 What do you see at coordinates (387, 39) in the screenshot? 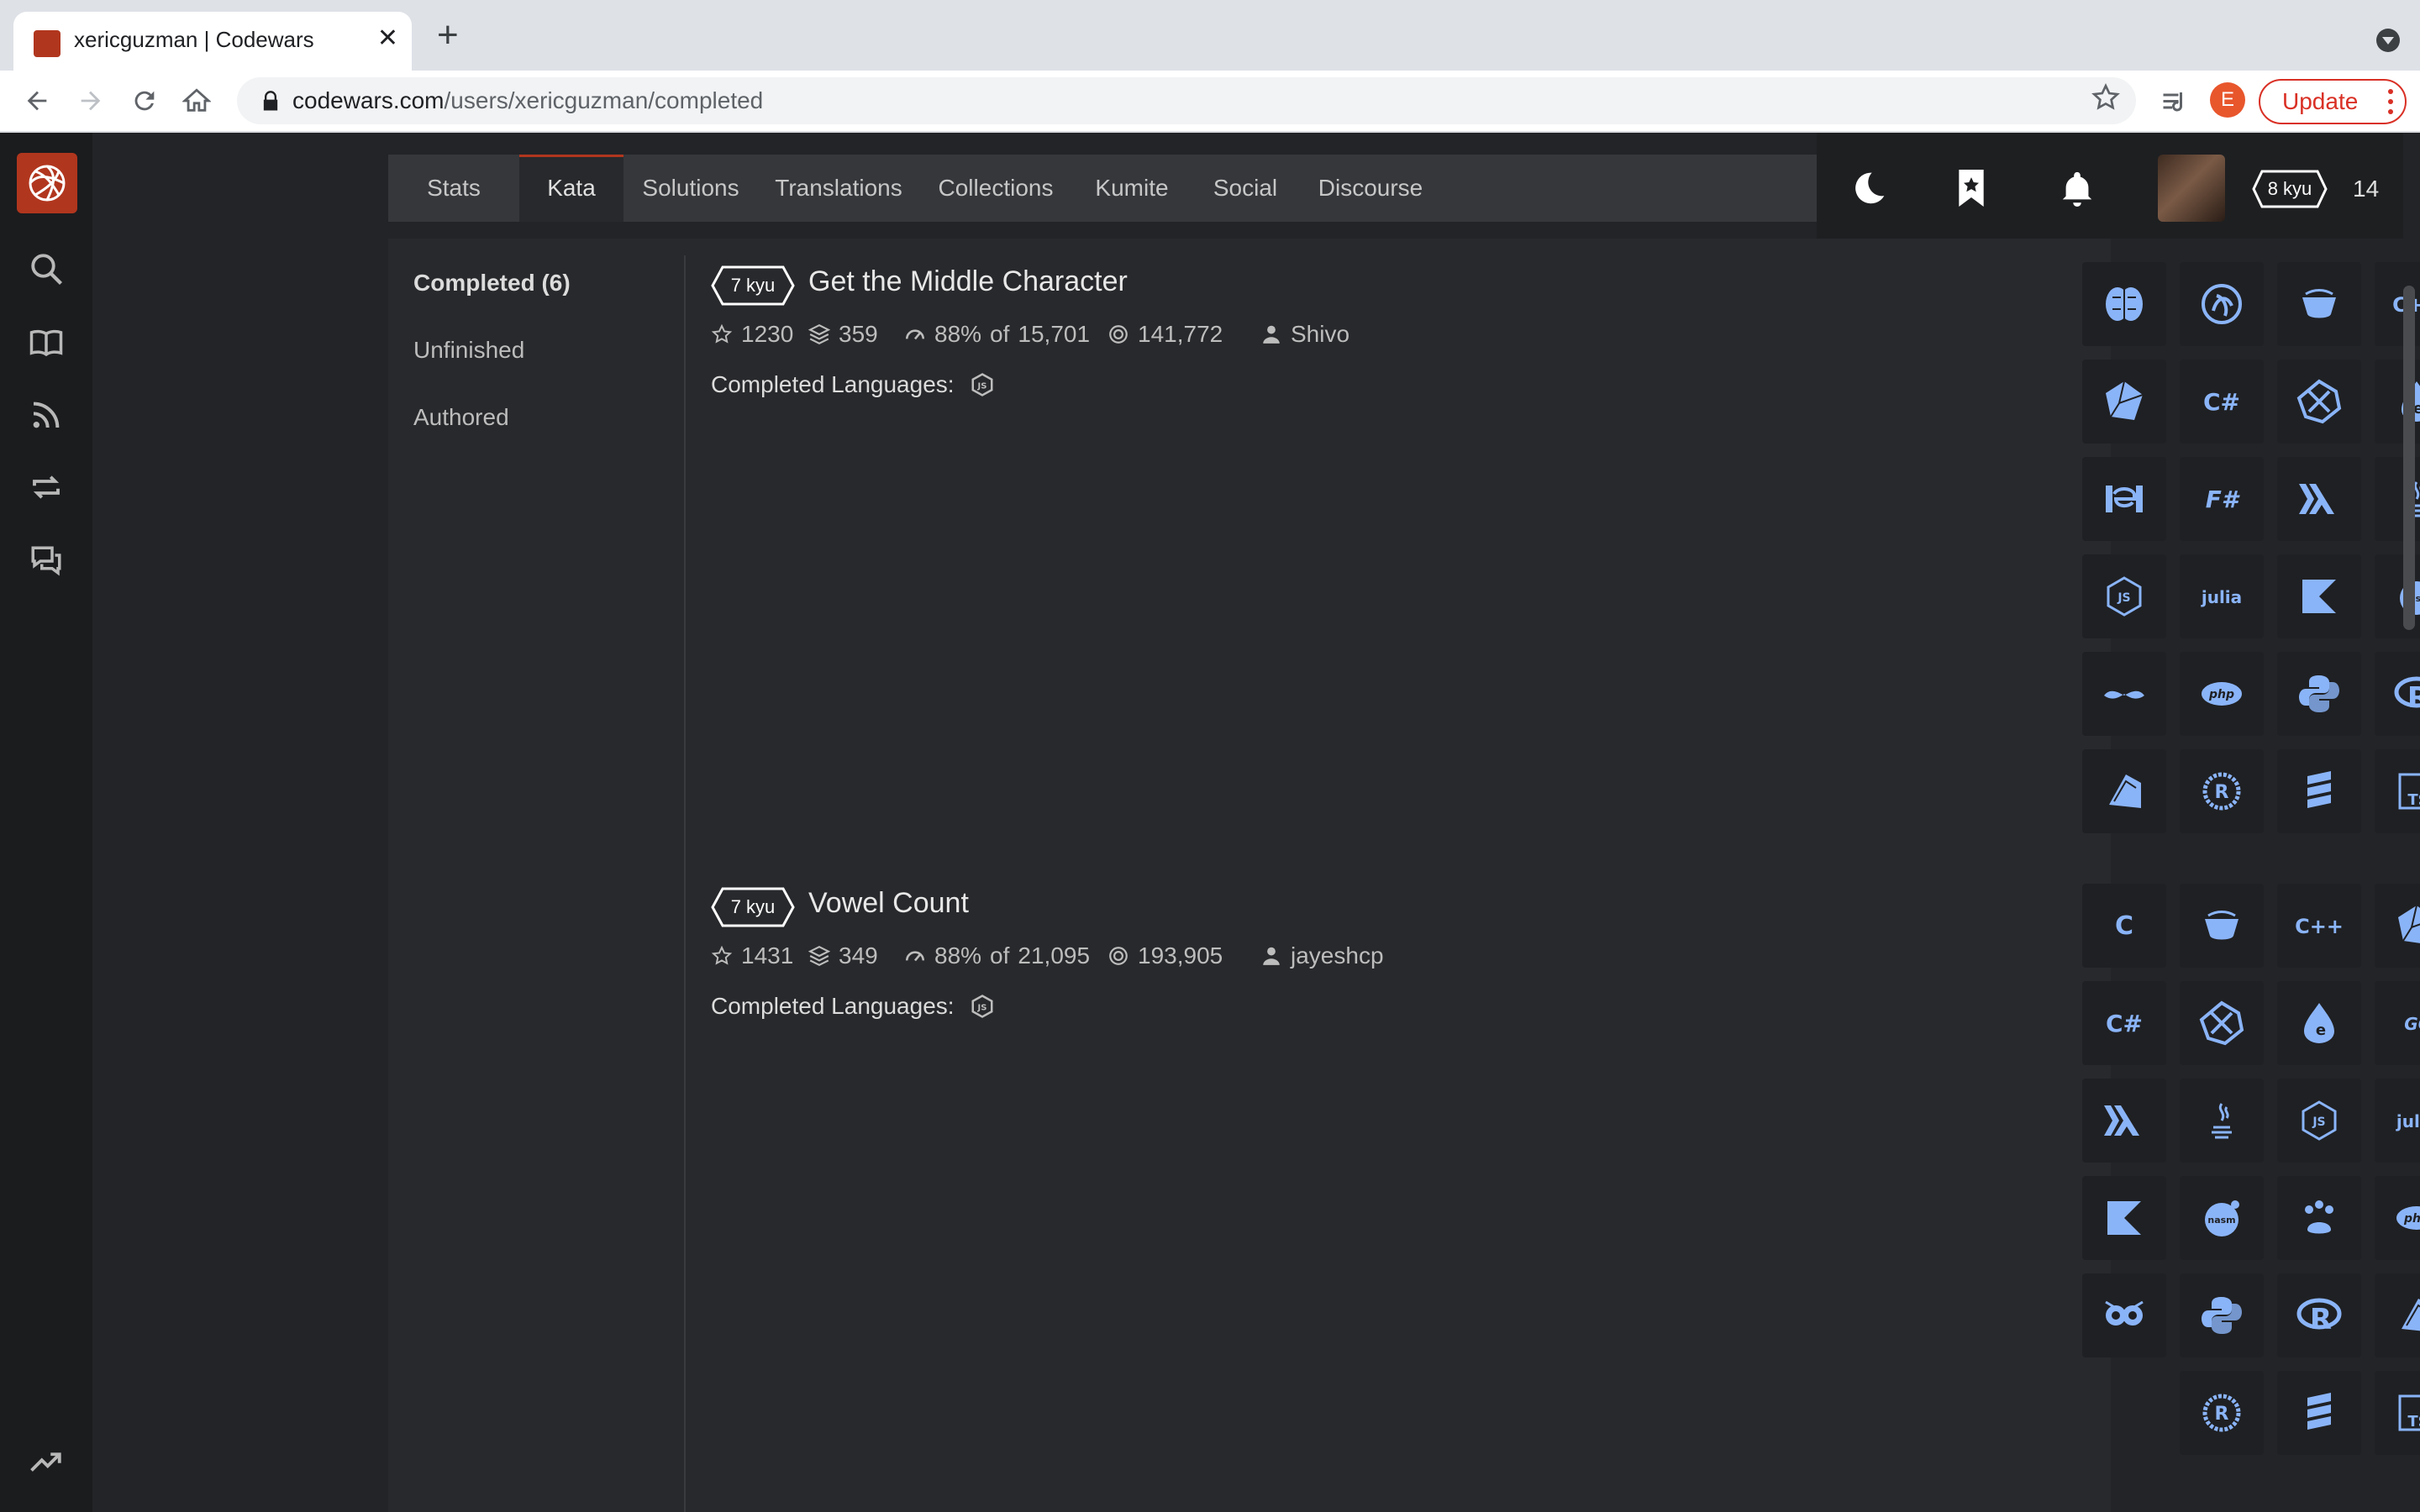
I see `close-tab-icon: ✕` at bounding box center [387, 39].